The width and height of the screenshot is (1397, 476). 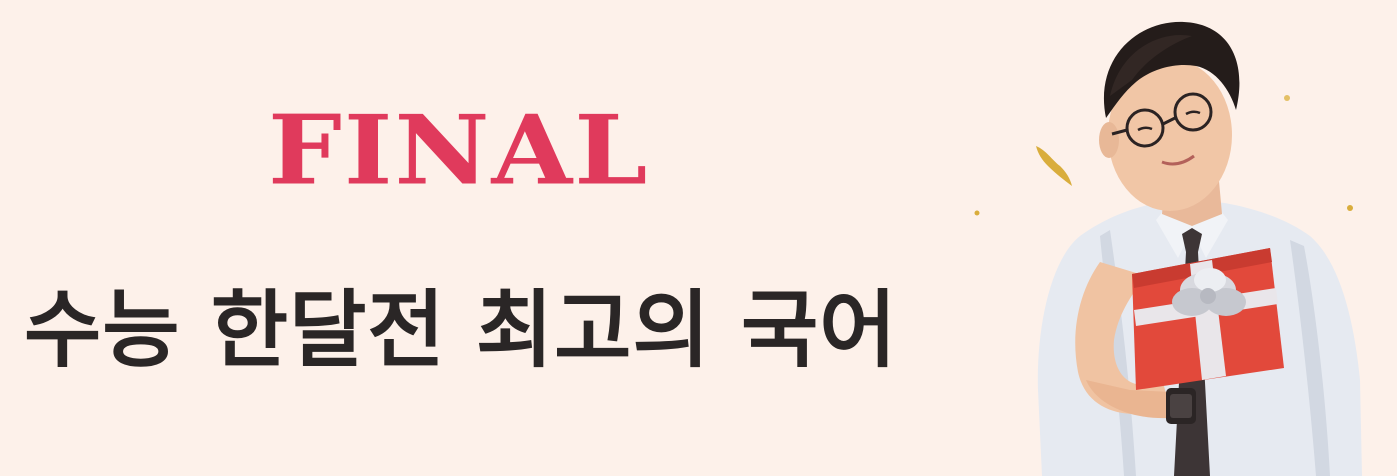 I want to click on headline-text: 수능 한달전 최고의 국어, so click(x=461, y=330).